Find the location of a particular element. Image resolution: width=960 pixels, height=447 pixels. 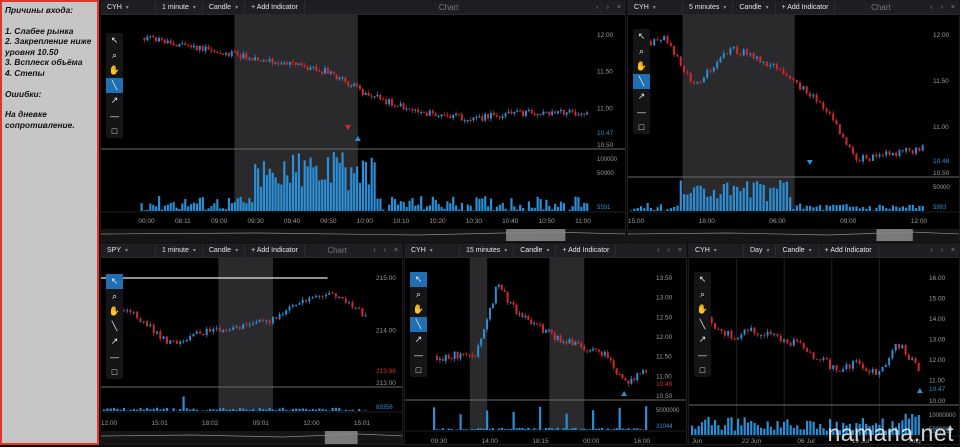

ticker-selector-label: CYH is located at coordinates (114, 7).